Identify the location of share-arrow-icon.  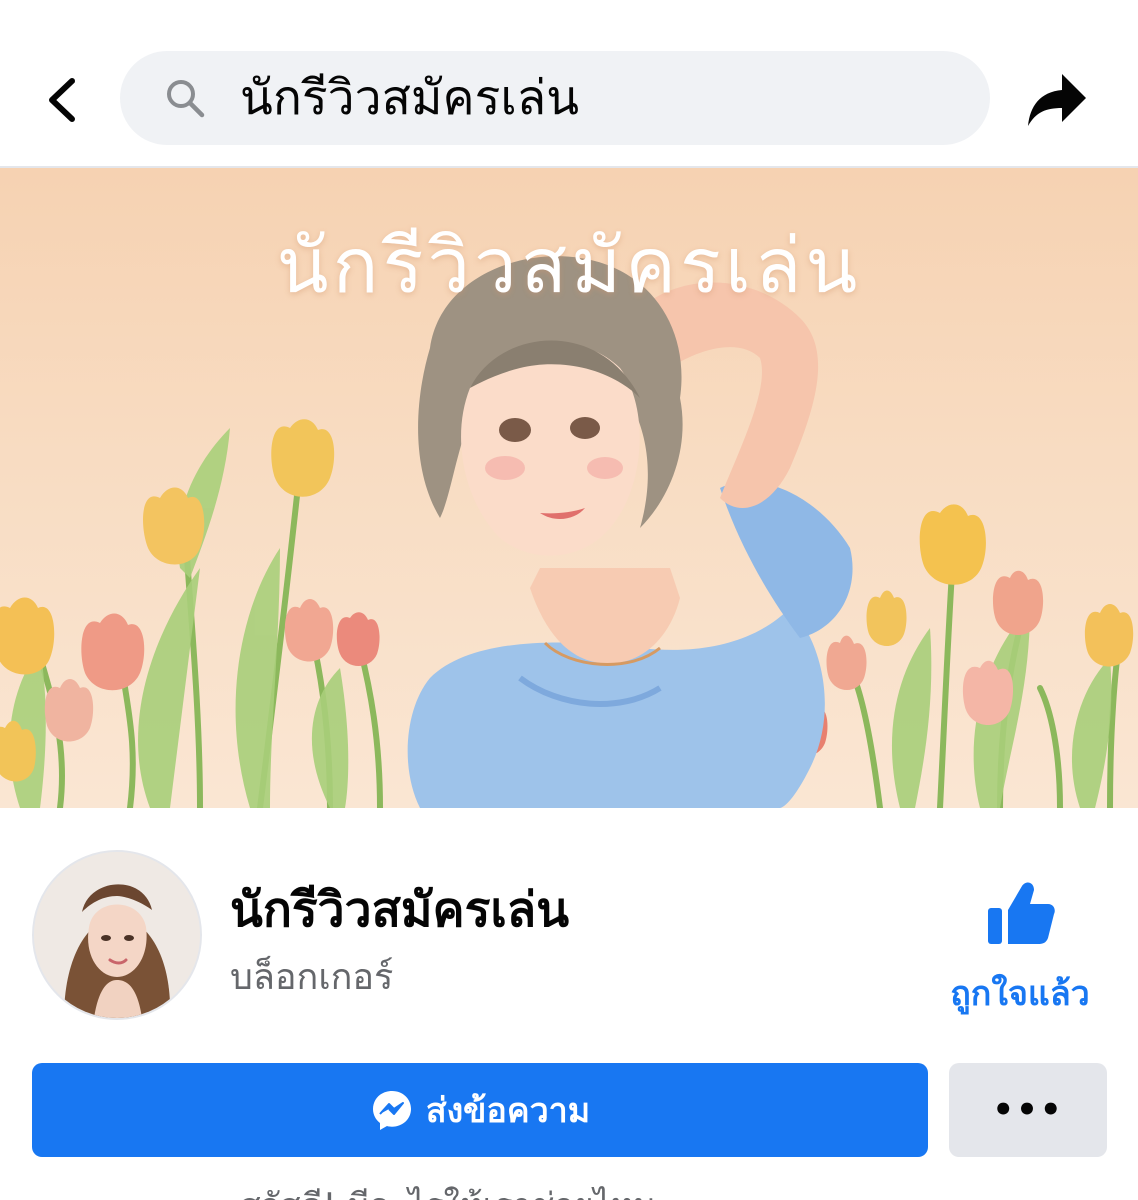
(1057, 100).